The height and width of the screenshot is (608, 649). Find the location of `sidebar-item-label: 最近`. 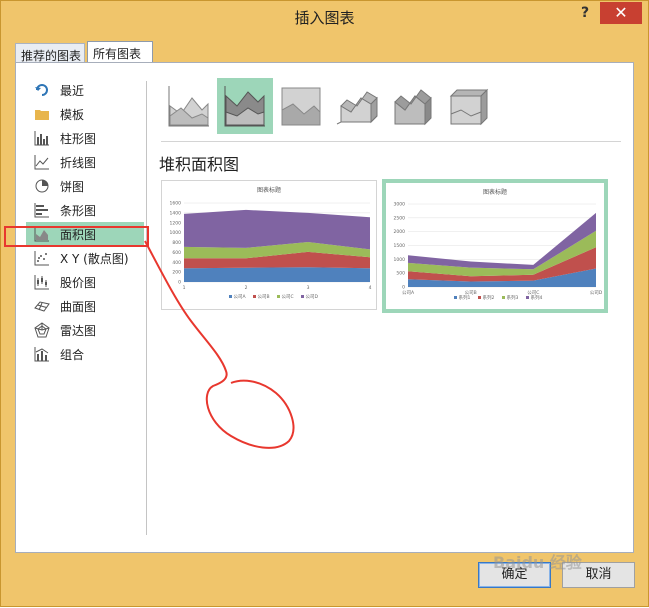

sidebar-item-label: 最近 is located at coordinates (72, 90).